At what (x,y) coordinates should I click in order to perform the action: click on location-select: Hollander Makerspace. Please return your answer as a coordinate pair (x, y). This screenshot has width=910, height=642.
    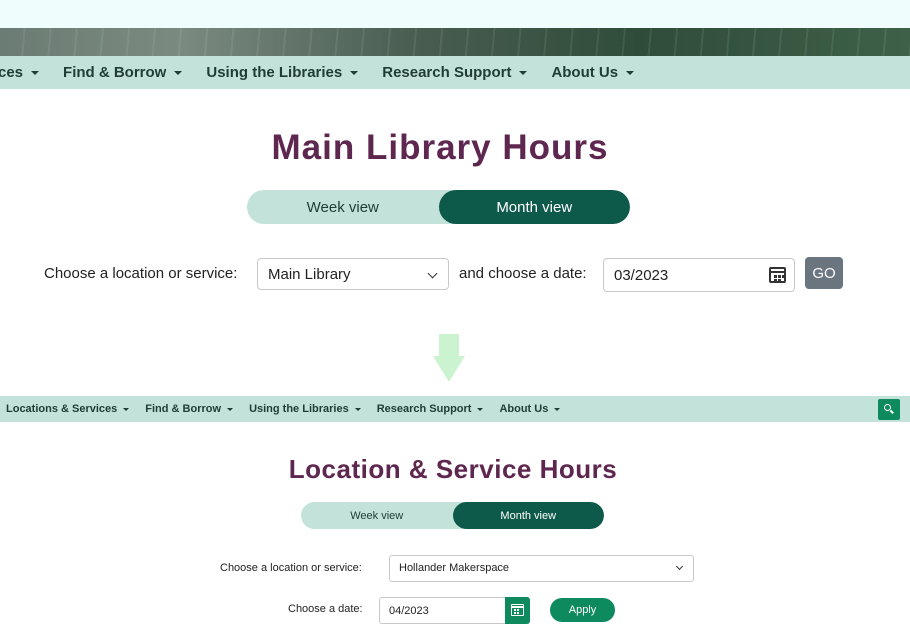
    Looking at the image, I should click on (541, 568).